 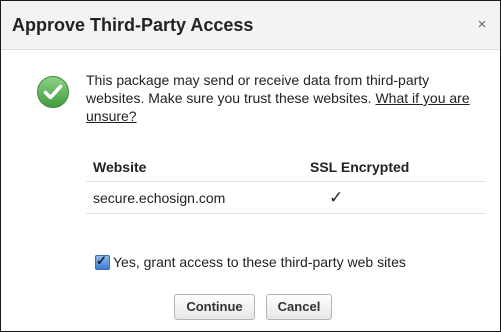 What do you see at coordinates (133, 25) in the screenshot?
I see `dialog-title: Approve Third-Party Access` at bounding box center [133, 25].